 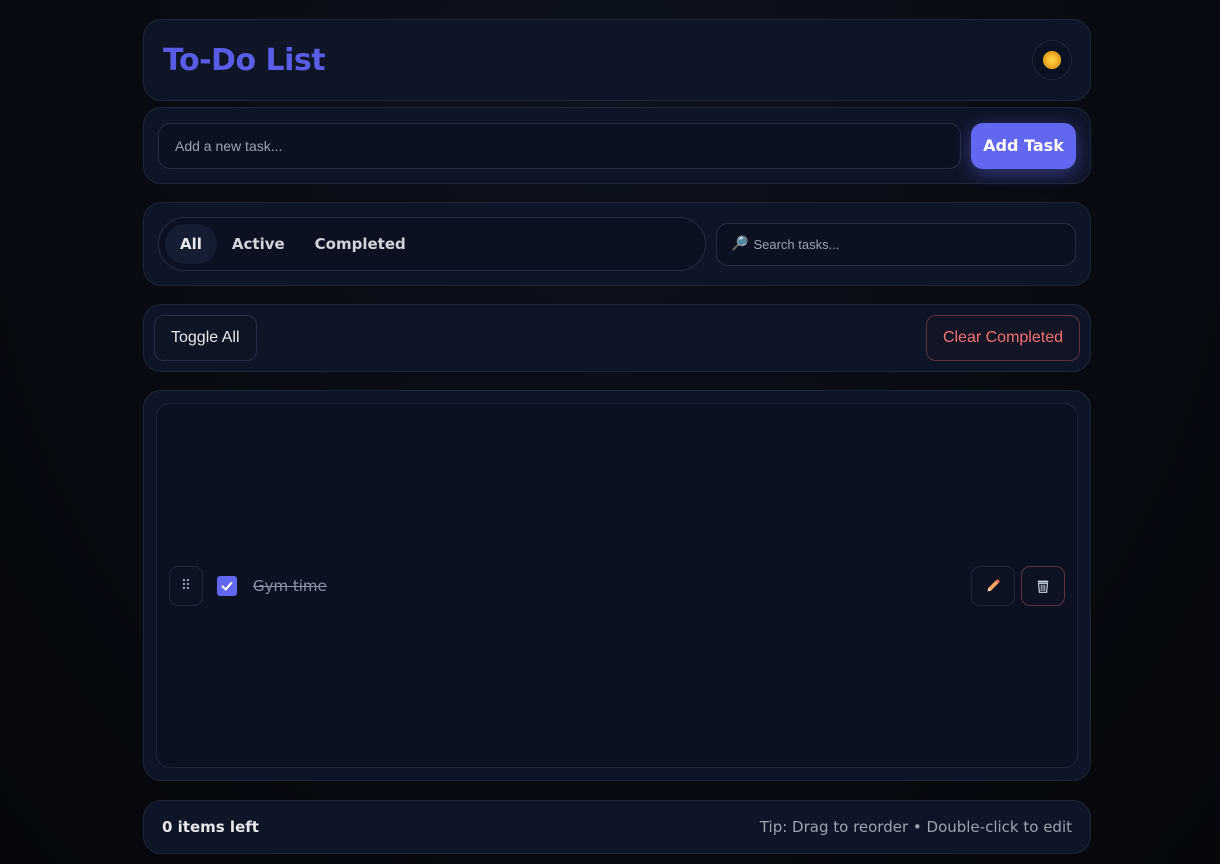 I want to click on tab-completed: Completed, so click(x=360, y=244).